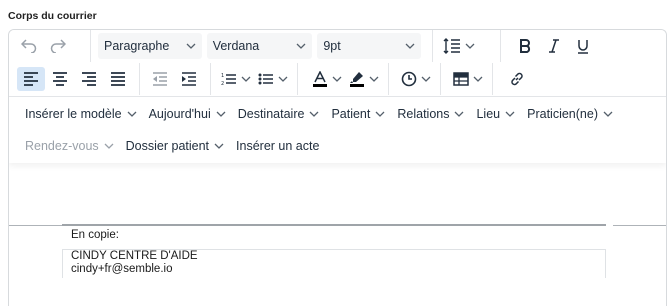  I want to click on time-group, so click(415, 79).